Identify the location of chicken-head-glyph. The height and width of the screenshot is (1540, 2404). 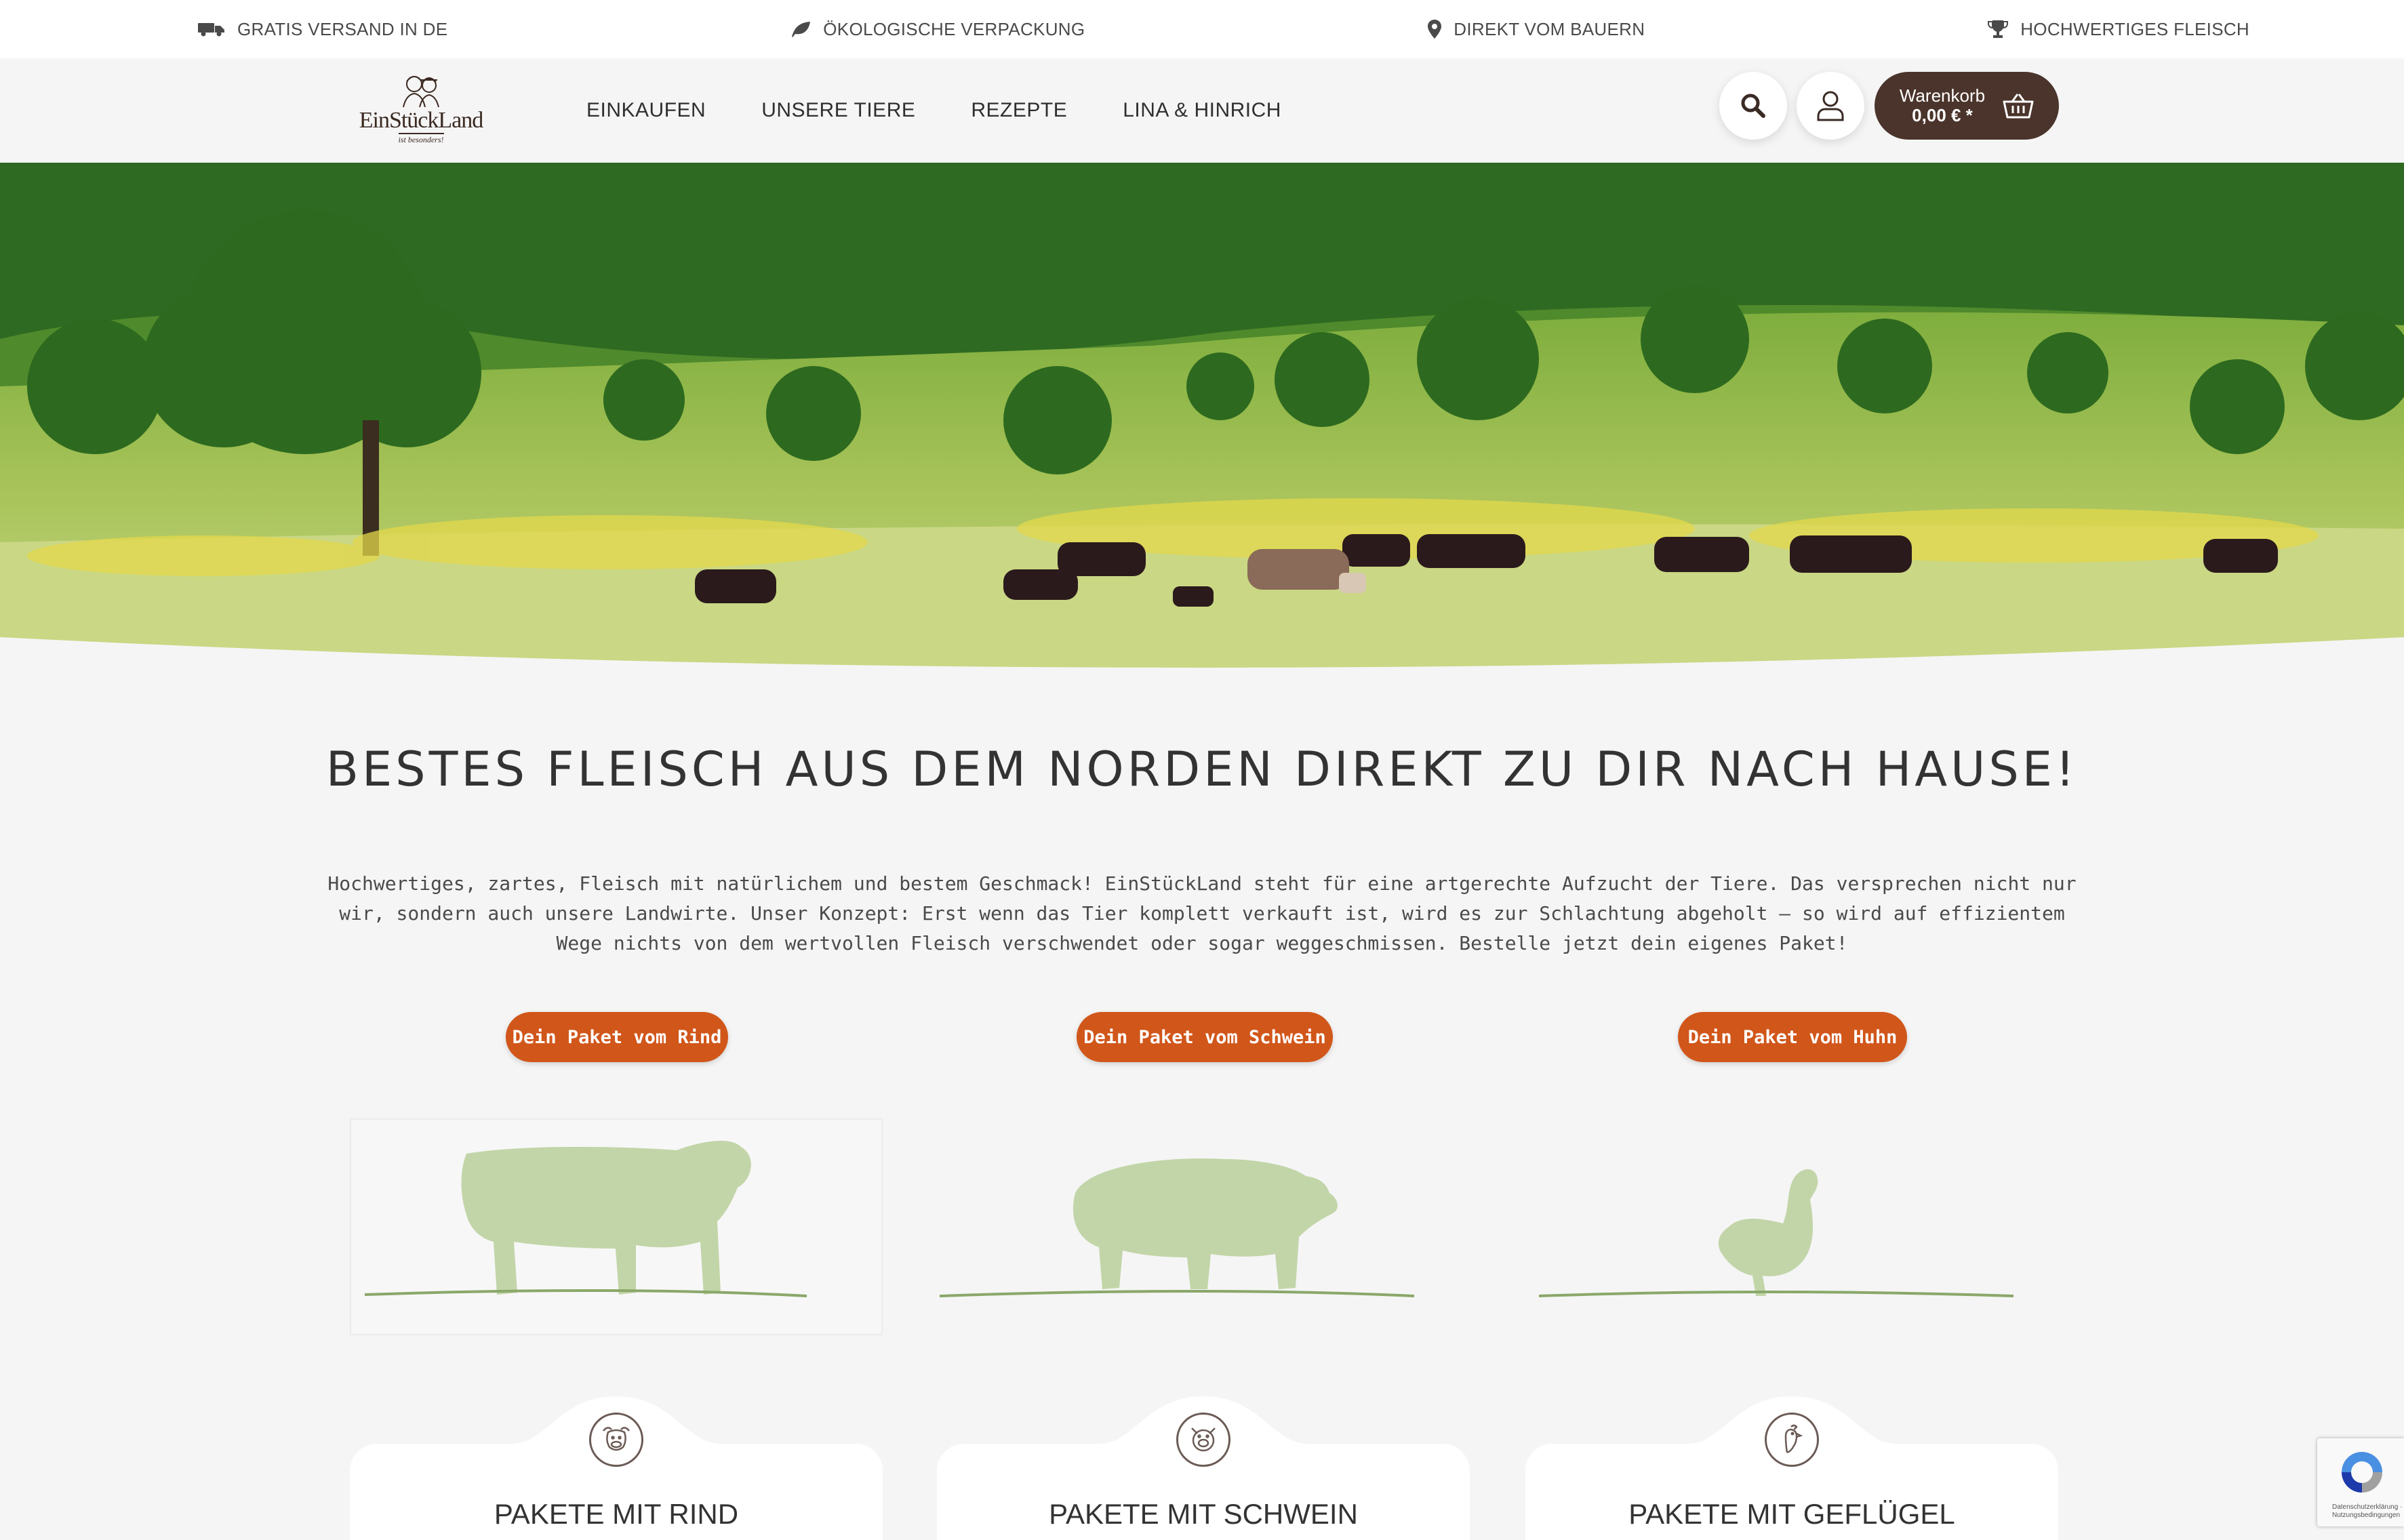
(1793, 1439).